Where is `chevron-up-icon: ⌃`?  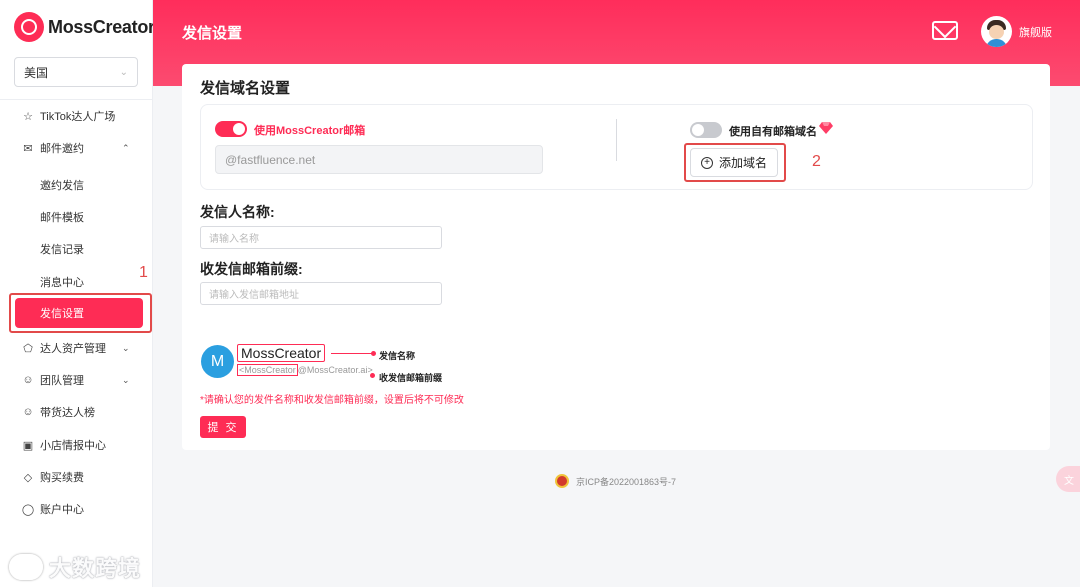
chevron-up-icon: ⌃ is located at coordinates (126, 147).